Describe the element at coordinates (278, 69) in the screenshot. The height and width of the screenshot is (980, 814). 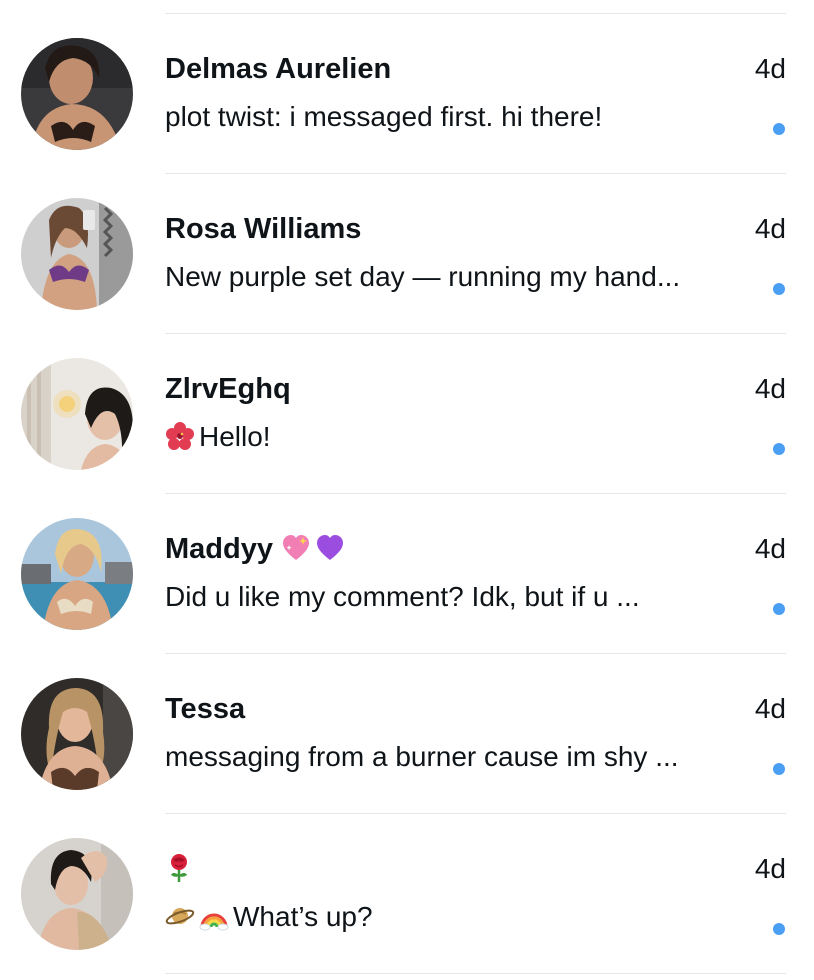
I see `contact-name: Delmas Aurelien` at that location.